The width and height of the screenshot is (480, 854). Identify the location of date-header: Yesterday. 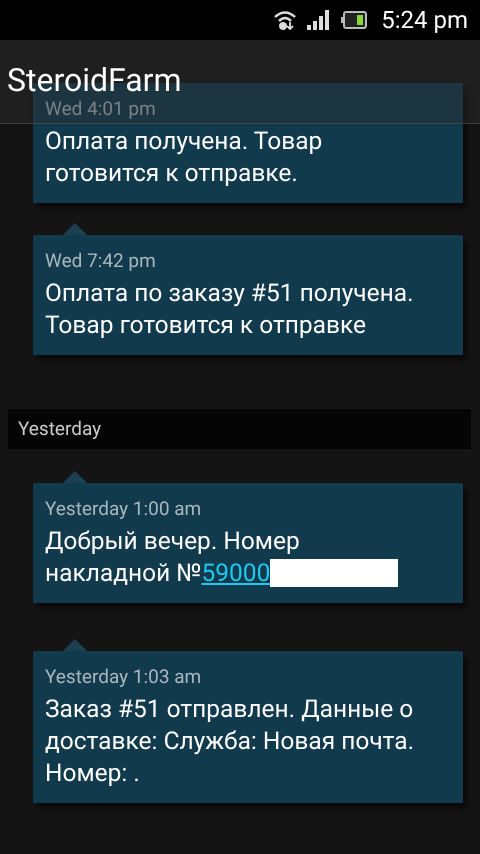
(239, 429).